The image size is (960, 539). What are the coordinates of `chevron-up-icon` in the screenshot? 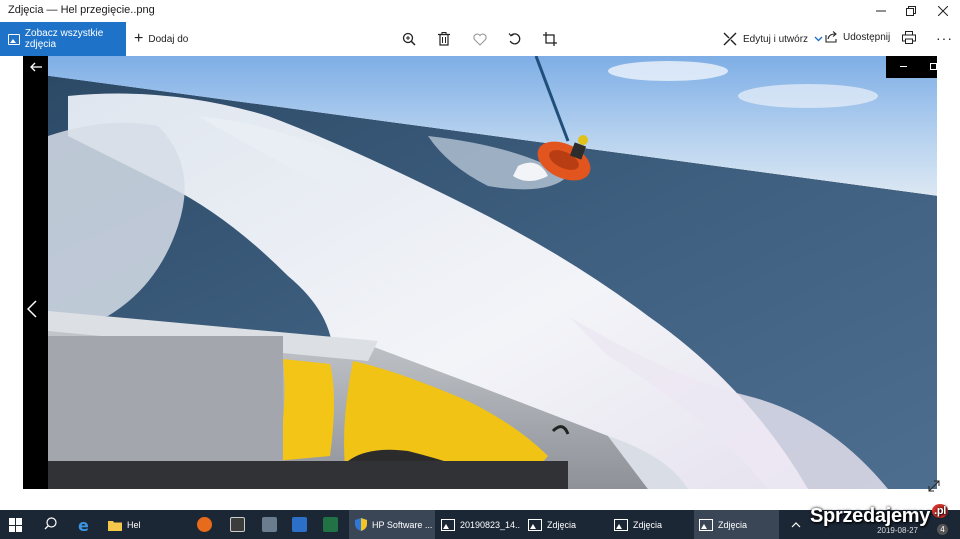 It's located at (796, 525).